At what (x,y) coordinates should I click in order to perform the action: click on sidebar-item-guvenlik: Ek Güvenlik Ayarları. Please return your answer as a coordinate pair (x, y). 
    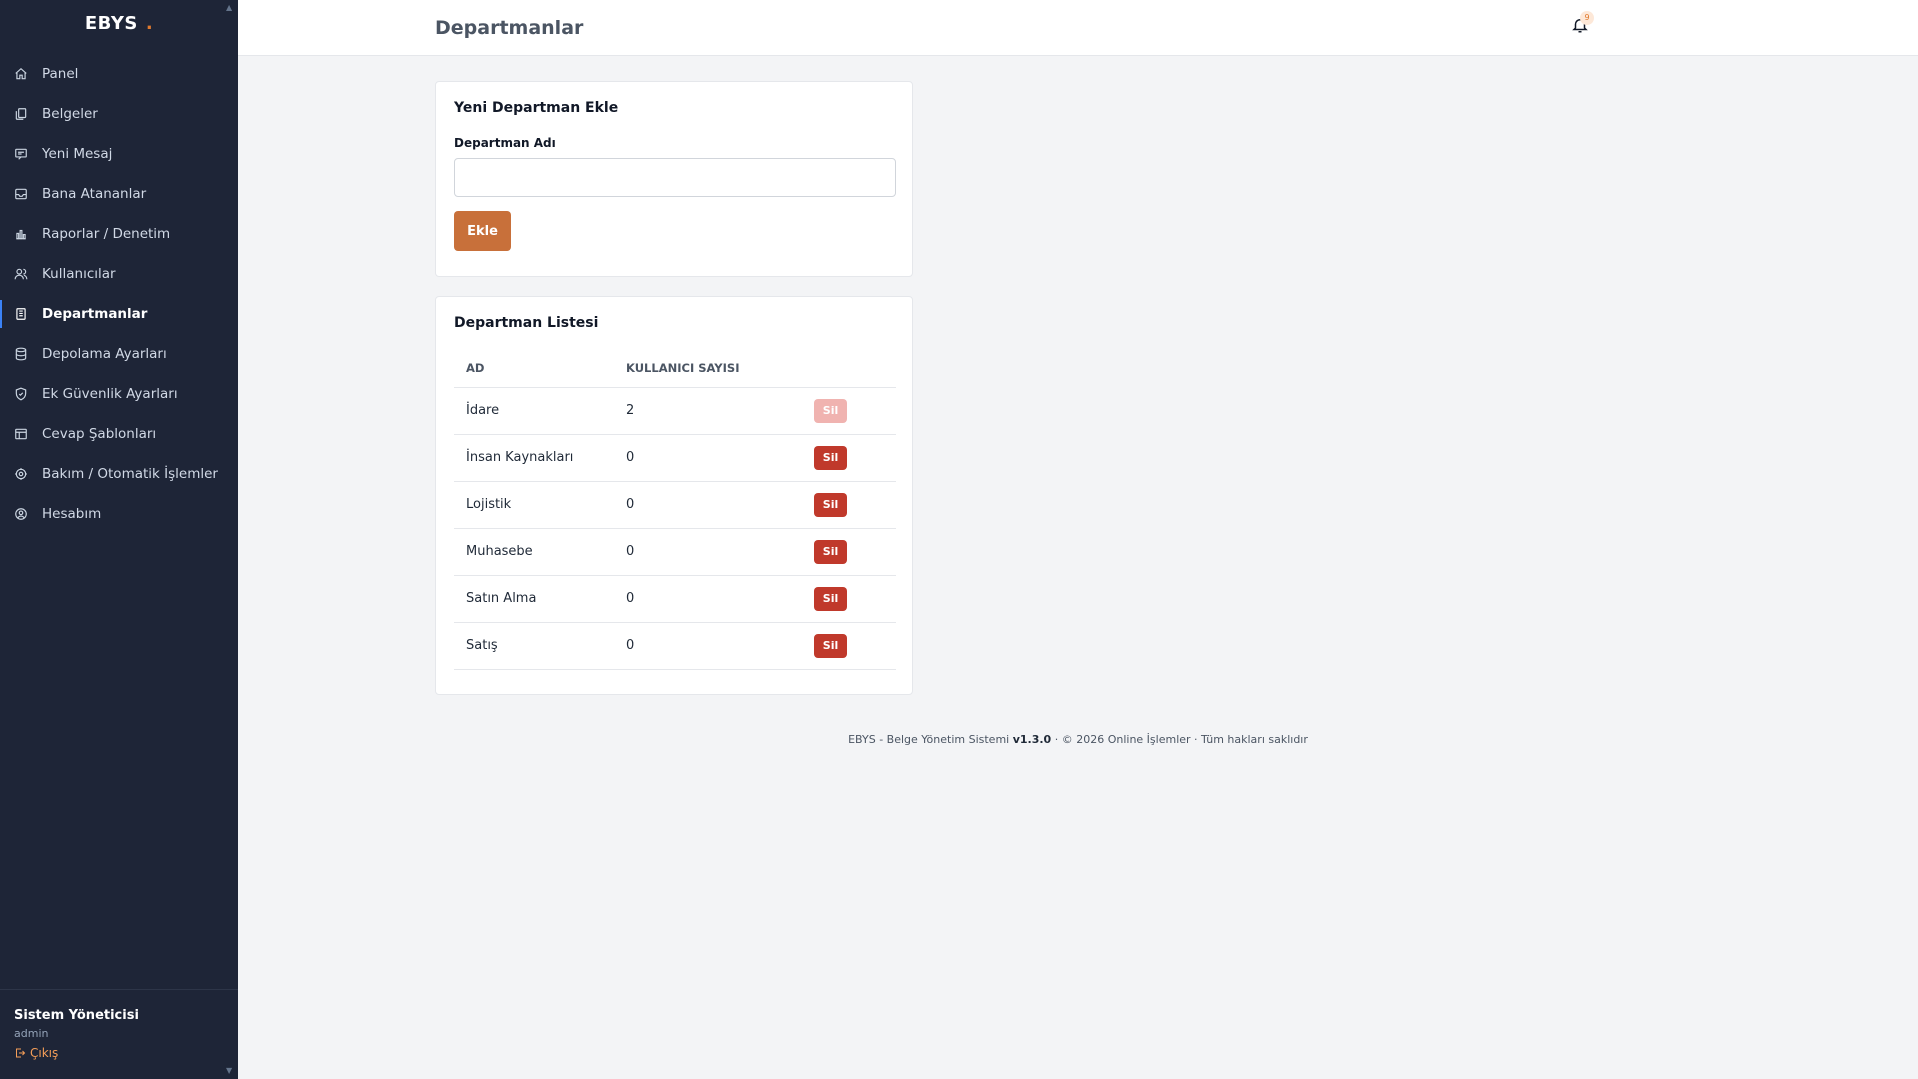
    Looking at the image, I should click on (119, 394).